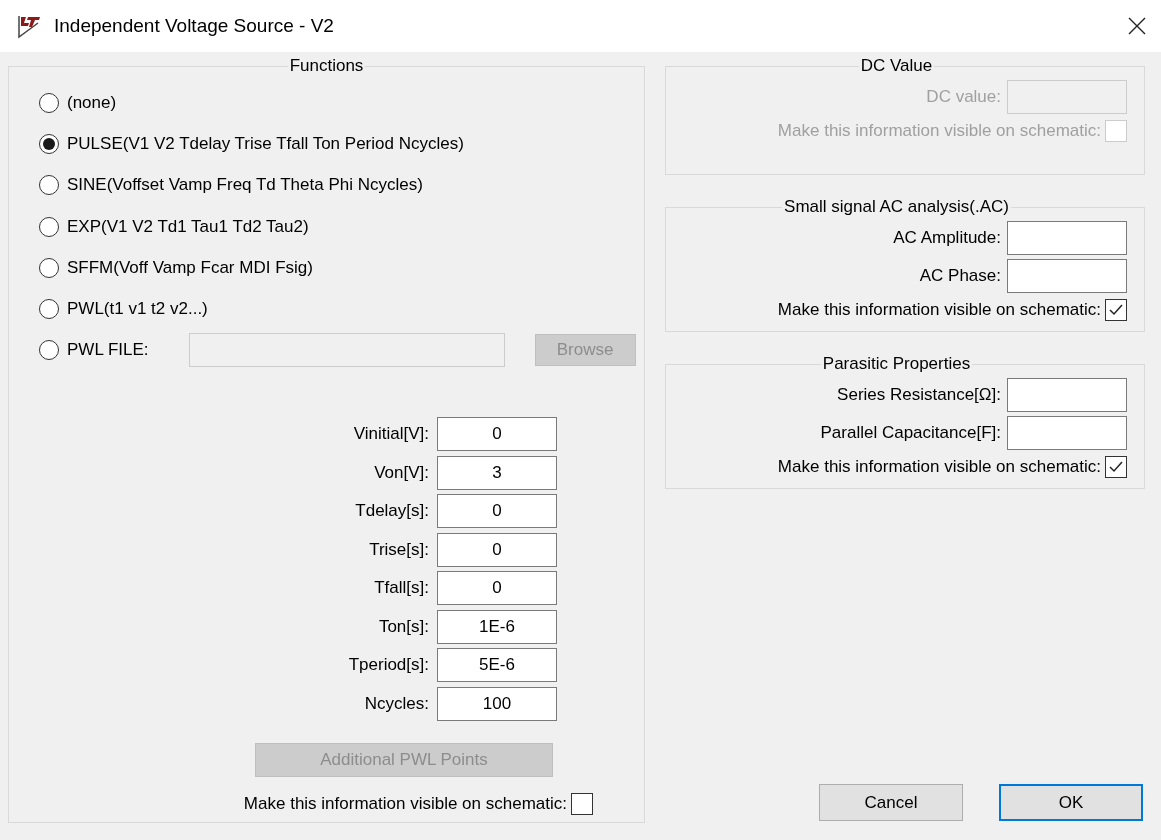 The width and height of the screenshot is (1161, 840). Describe the element at coordinates (388, 665) in the screenshot. I see `field-label: Tperiod[s]:` at that location.